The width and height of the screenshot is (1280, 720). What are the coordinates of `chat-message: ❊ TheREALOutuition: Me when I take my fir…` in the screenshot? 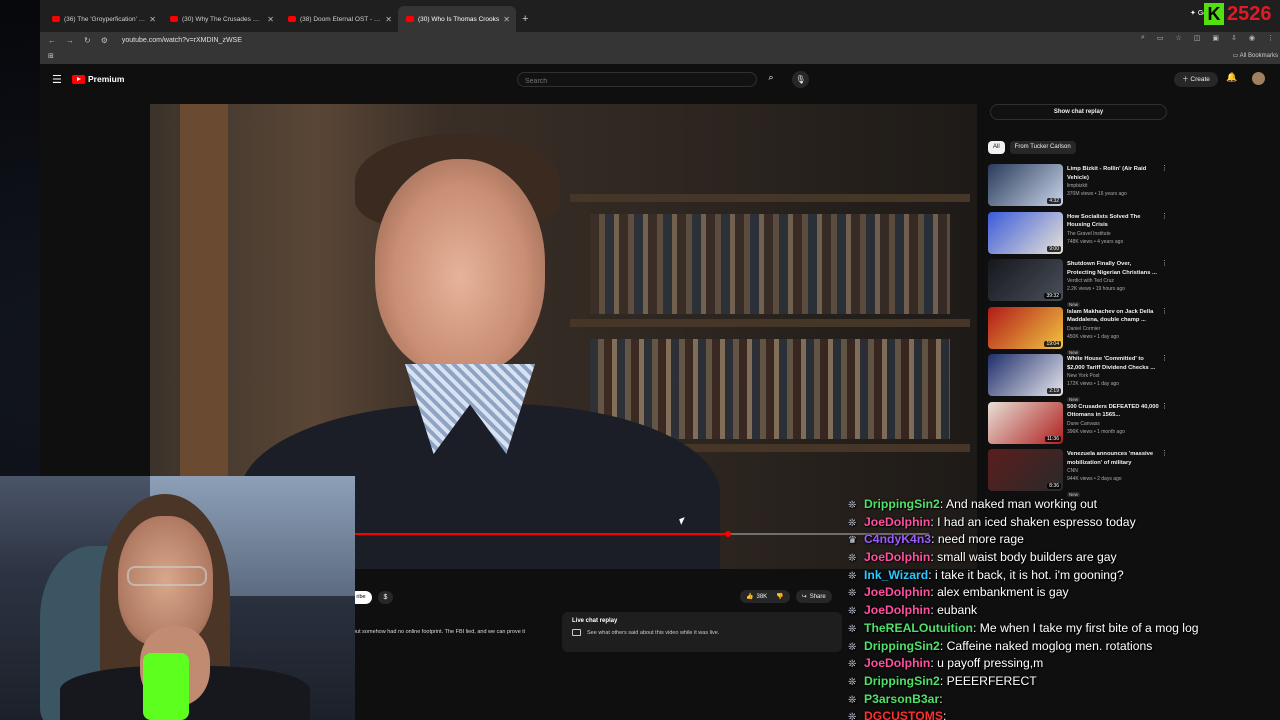 It's located at (1064, 629).